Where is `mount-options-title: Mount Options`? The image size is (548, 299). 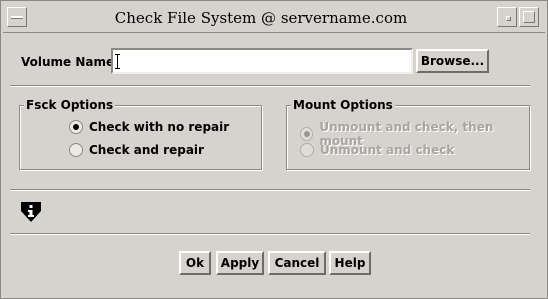 mount-options-title: Mount Options is located at coordinates (343, 105).